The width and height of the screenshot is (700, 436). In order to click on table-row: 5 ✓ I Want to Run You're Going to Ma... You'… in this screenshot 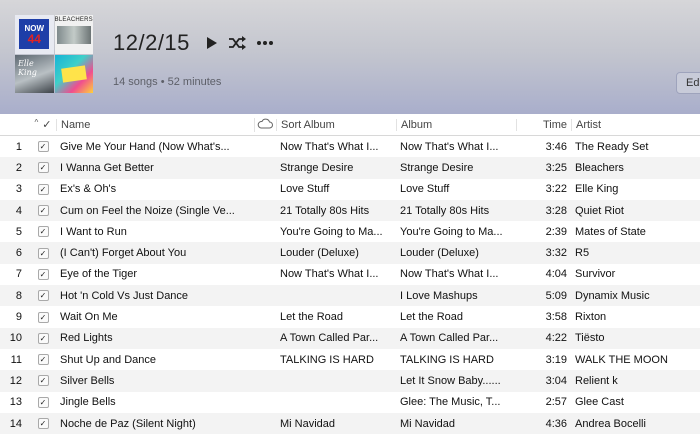, I will do `click(350, 232)`.